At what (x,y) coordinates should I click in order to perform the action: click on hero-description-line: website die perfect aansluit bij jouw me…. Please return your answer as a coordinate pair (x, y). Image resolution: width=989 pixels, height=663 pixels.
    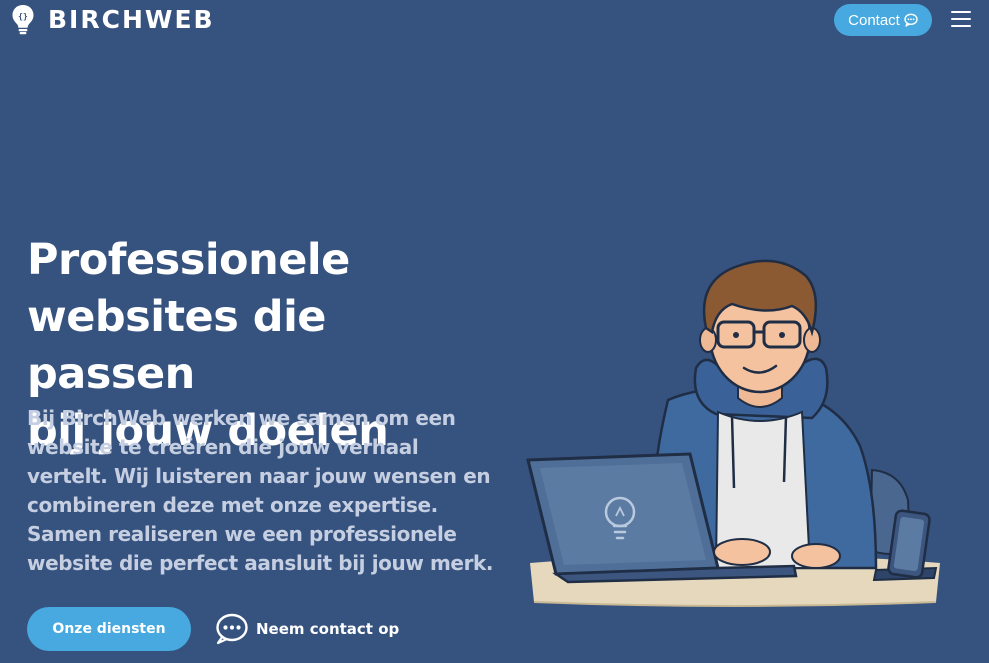
    Looking at the image, I should click on (260, 563).